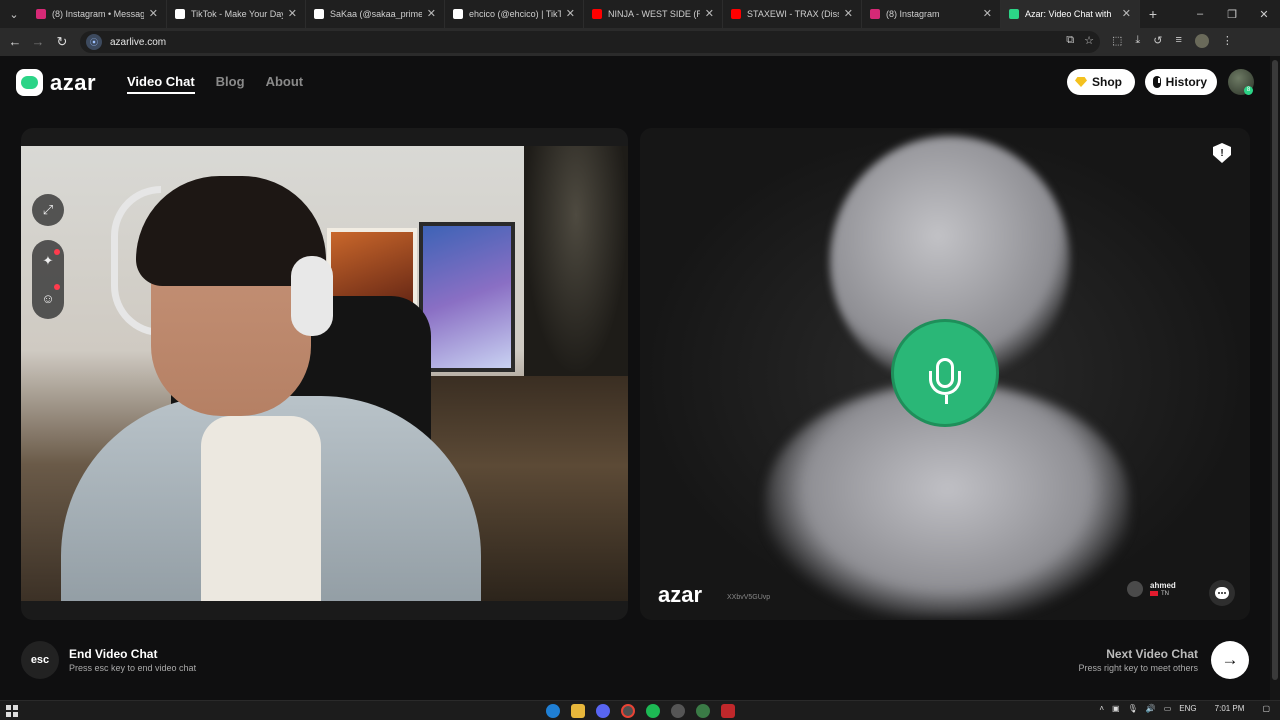  Describe the element at coordinates (48, 298) in the screenshot. I see `face-sticker-icon: ☺` at that location.